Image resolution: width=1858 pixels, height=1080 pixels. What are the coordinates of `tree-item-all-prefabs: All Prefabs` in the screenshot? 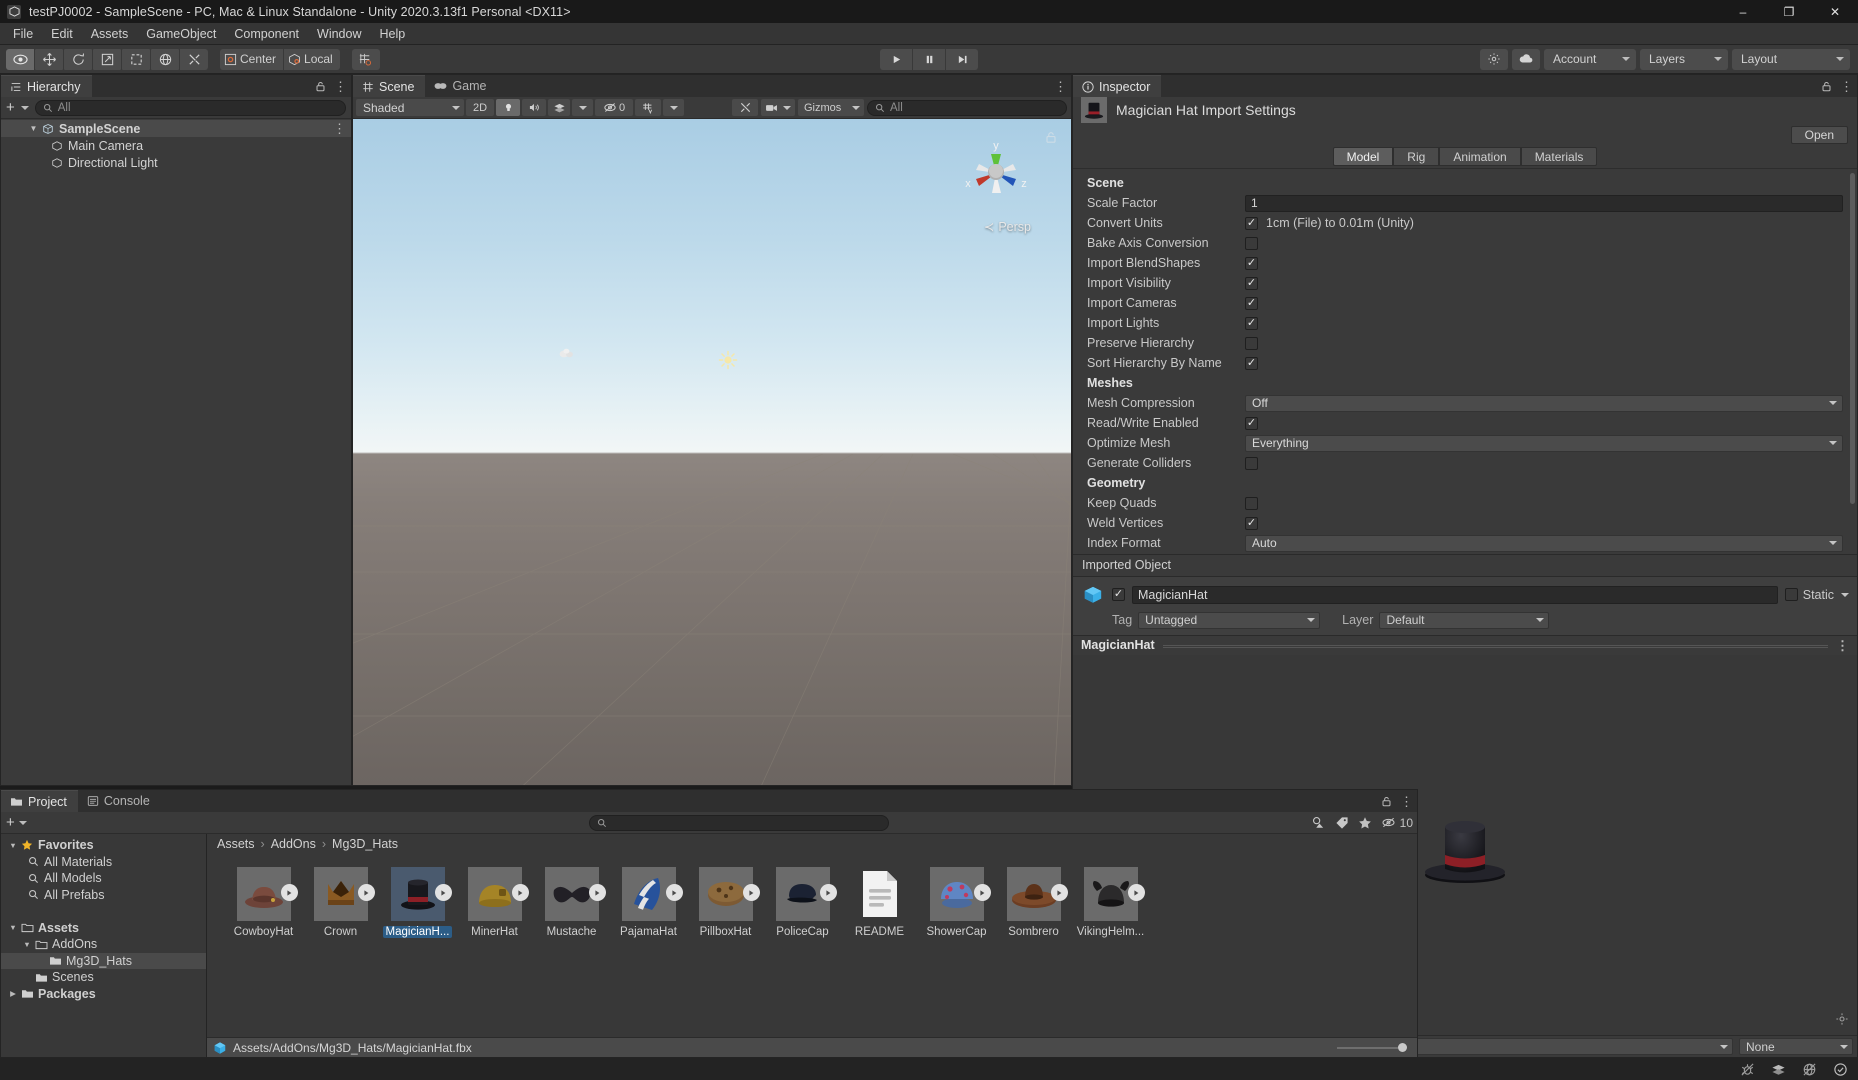 It's located at (103, 895).